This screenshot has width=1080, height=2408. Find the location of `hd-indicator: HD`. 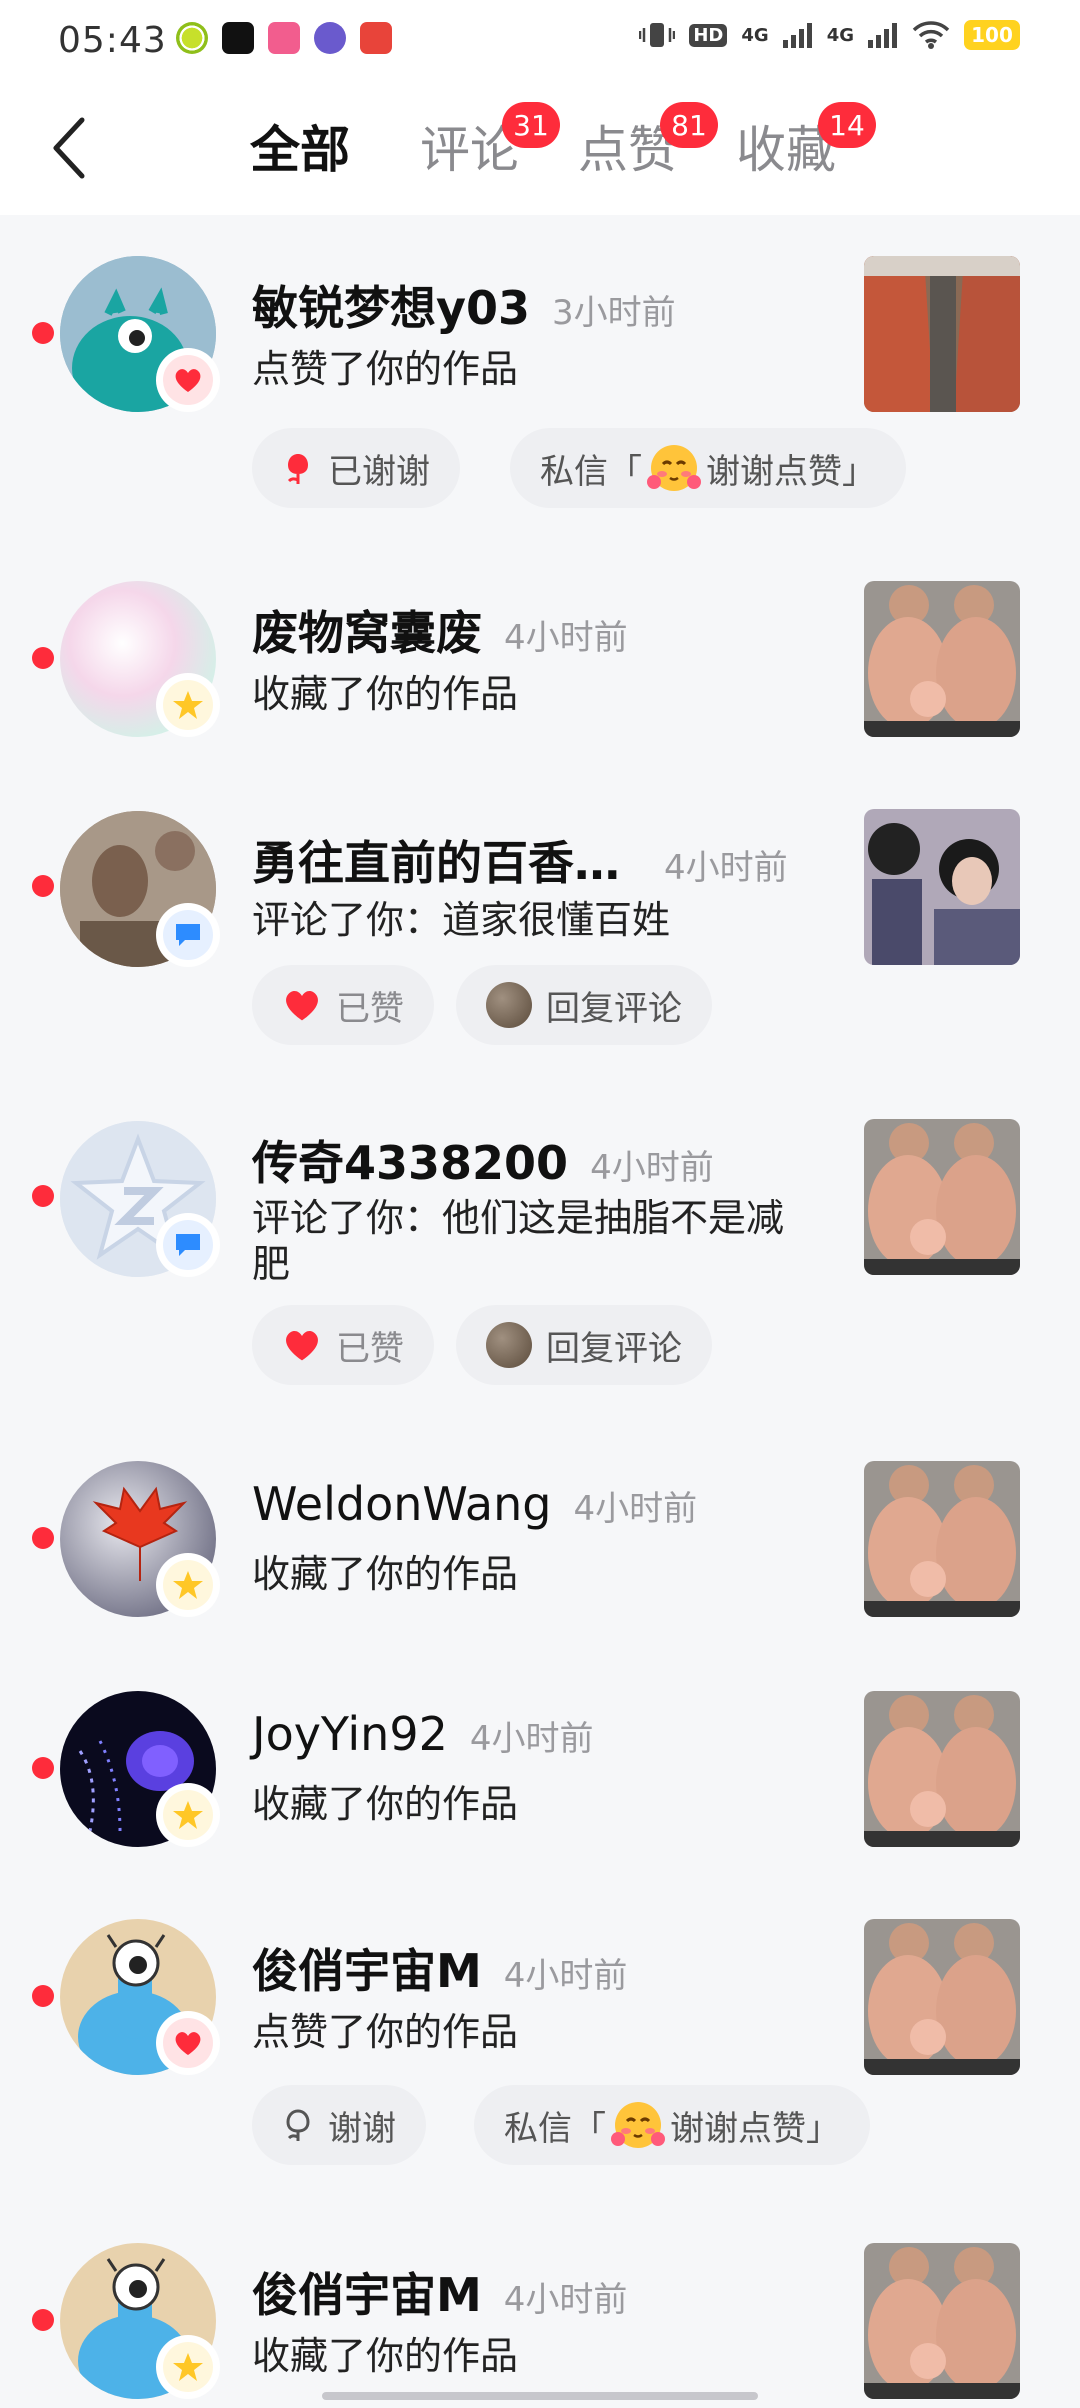

hd-indicator: HD is located at coordinates (708, 35).